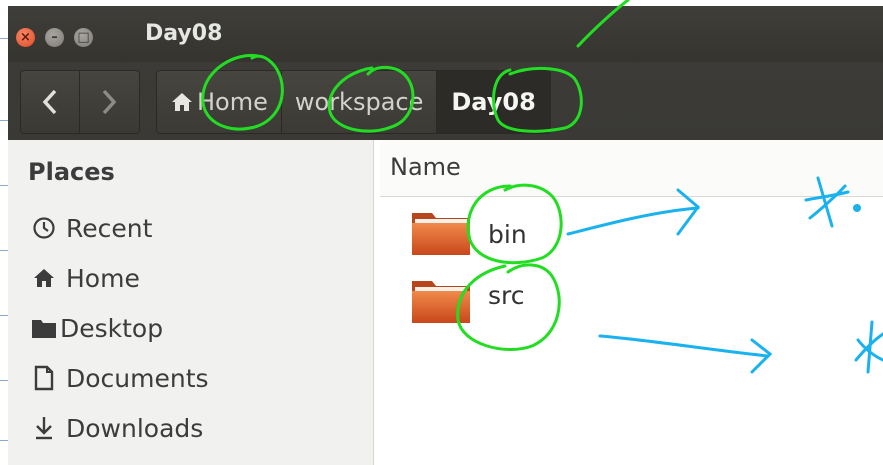 Image resolution: width=883 pixels, height=465 pixels. I want to click on breadcrumb-current: Day08, so click(493, 102).